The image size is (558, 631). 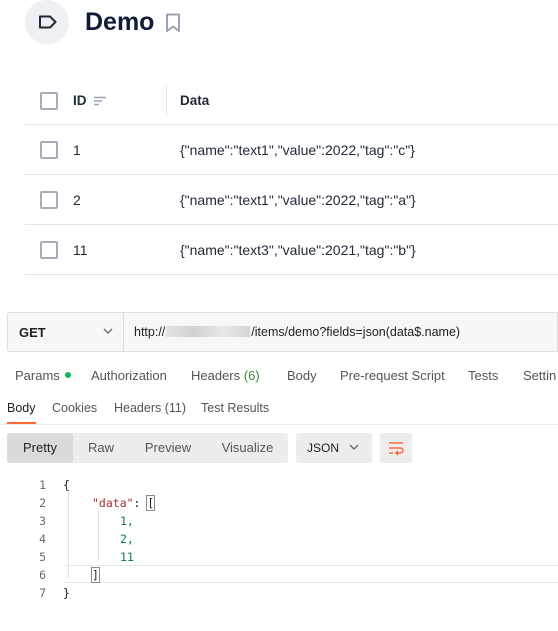 I want to click on view-raw: Raw, so click(x=101, y=448).